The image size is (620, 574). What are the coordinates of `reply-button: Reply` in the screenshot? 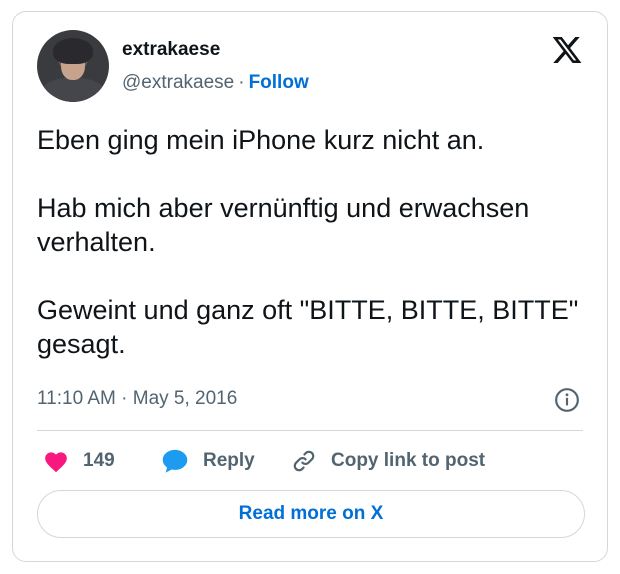 It's located at (208, 461).